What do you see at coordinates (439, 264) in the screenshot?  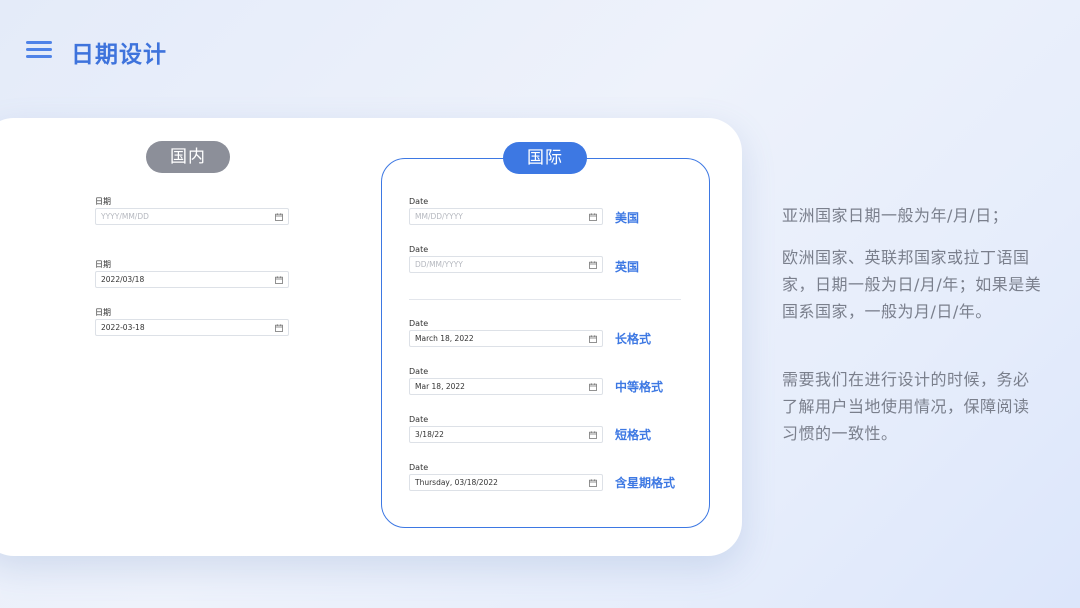 I see `date-placeholder: DD/MM/YYYY` at bounding box center [439, 264].